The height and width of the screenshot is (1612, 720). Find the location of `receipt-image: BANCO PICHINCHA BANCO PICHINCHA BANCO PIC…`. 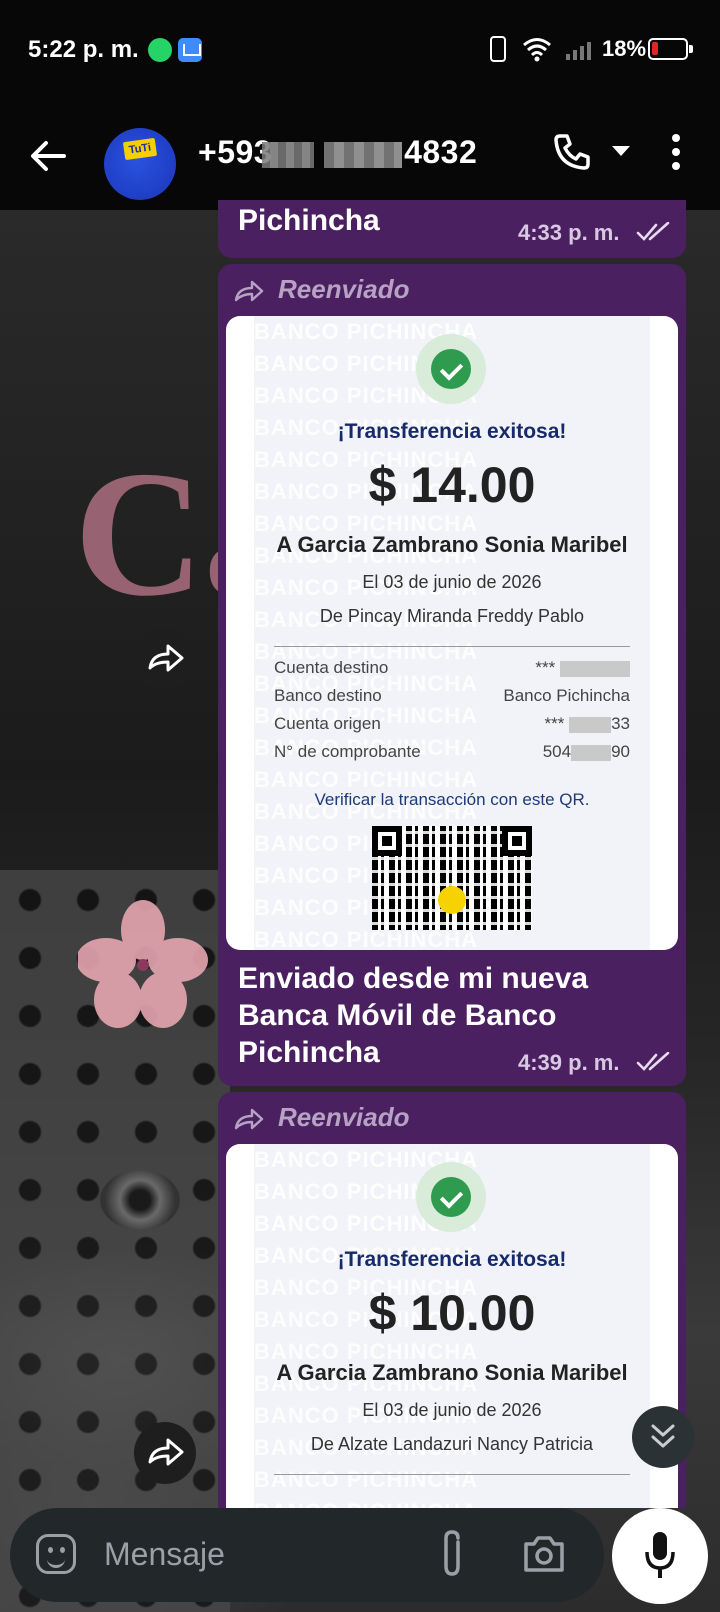

receipt-image: BANCO PICHINCHA BANCO PICHINCHA BANCO PIC… is located at coordinates (452, 1326).